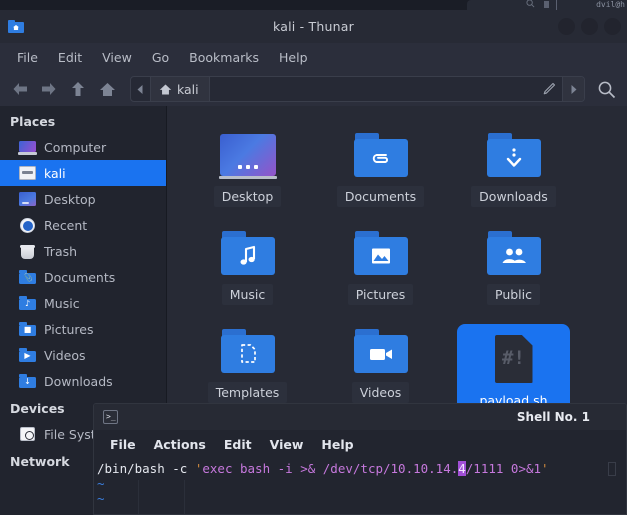  What do you see at coordinates (83, 225) in the screenshot?
I see `sidebar-item-recent: Recent` at bounding box center [83, 225].